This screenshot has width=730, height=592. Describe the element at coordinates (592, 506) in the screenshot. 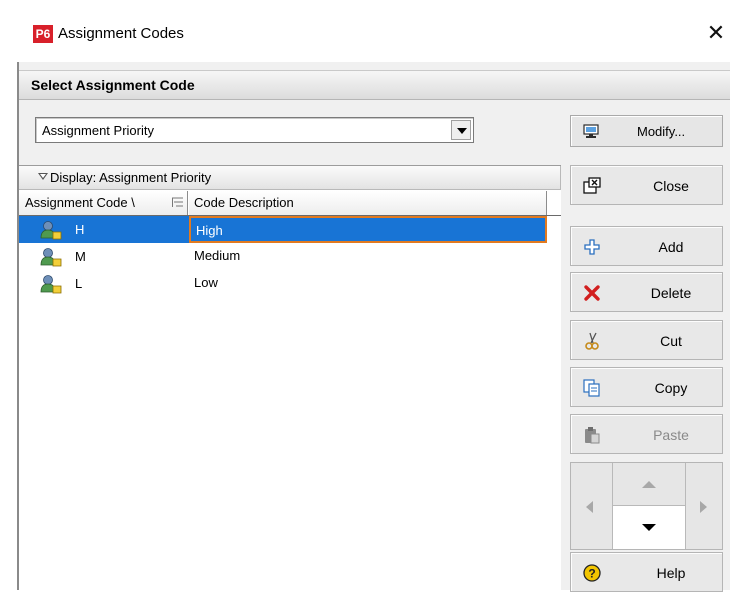

I see `move-left-arrow-icon` at that location.